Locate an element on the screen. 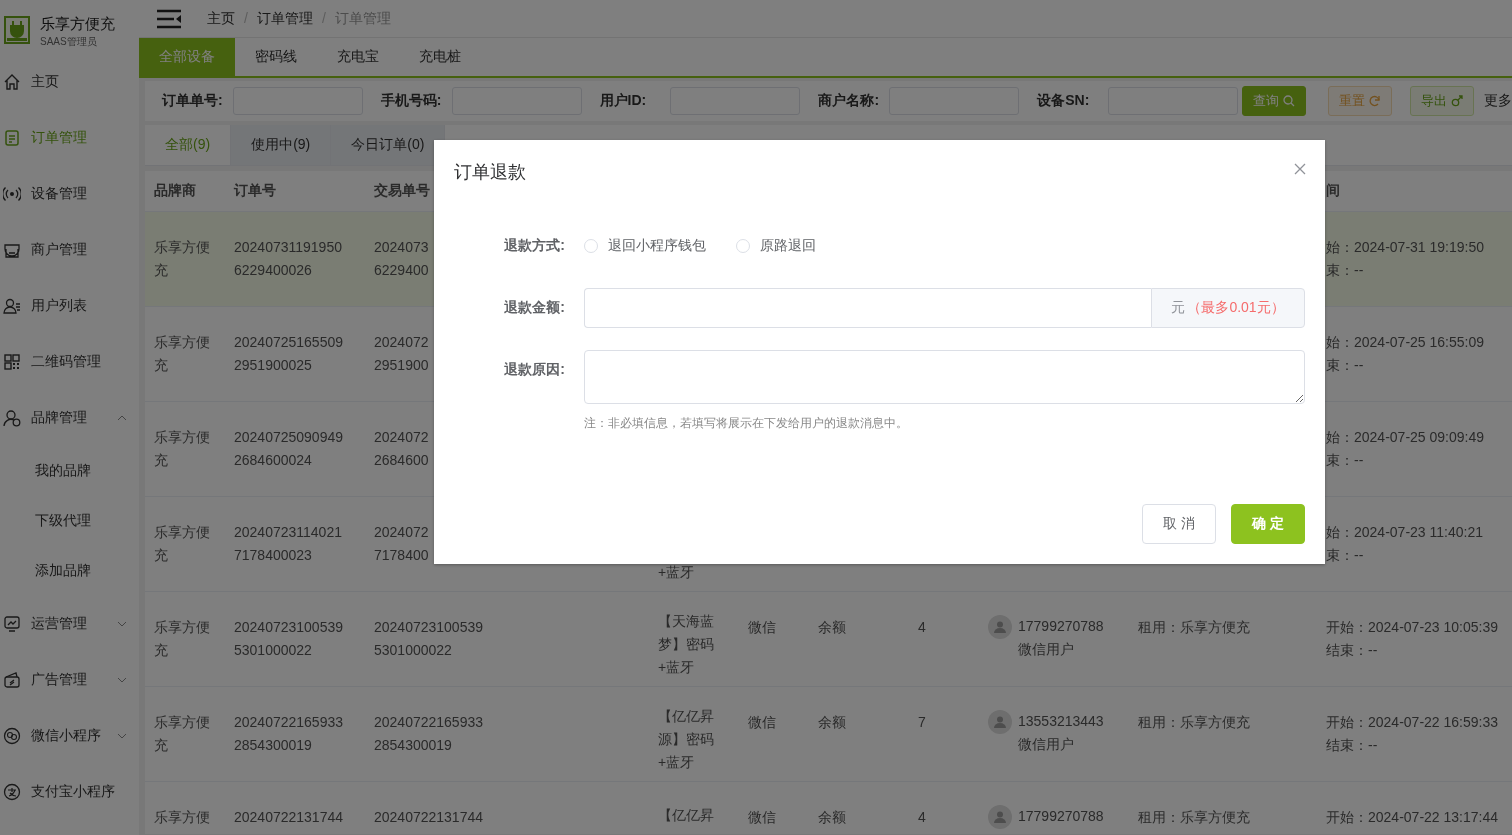  breadcrumb-link: 主页 is located at coordinates (221, 18).